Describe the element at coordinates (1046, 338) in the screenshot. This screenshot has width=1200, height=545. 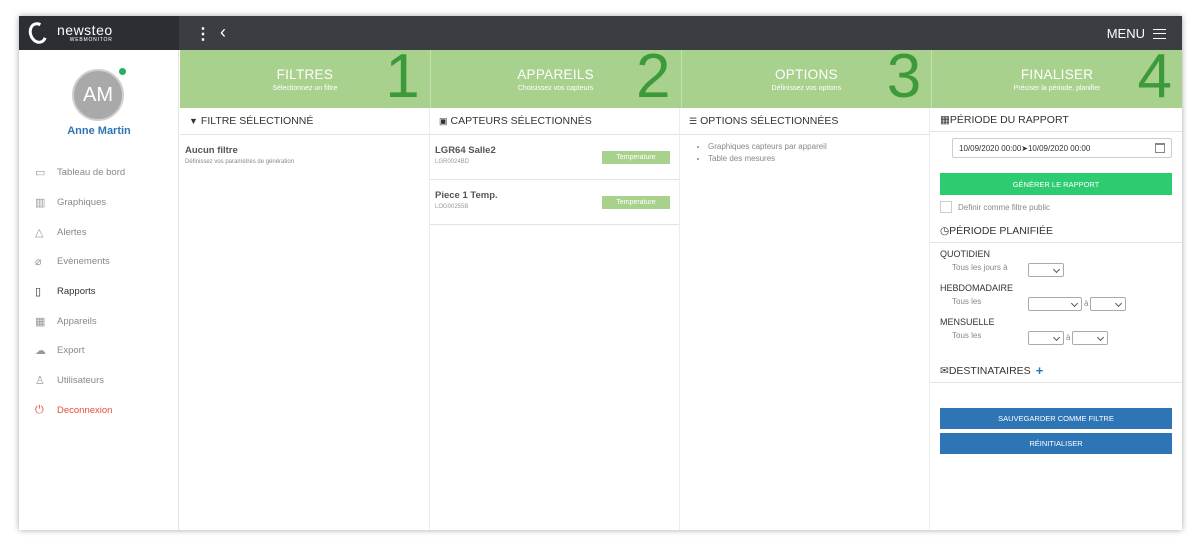
I see `monthly-day-select` at that location.